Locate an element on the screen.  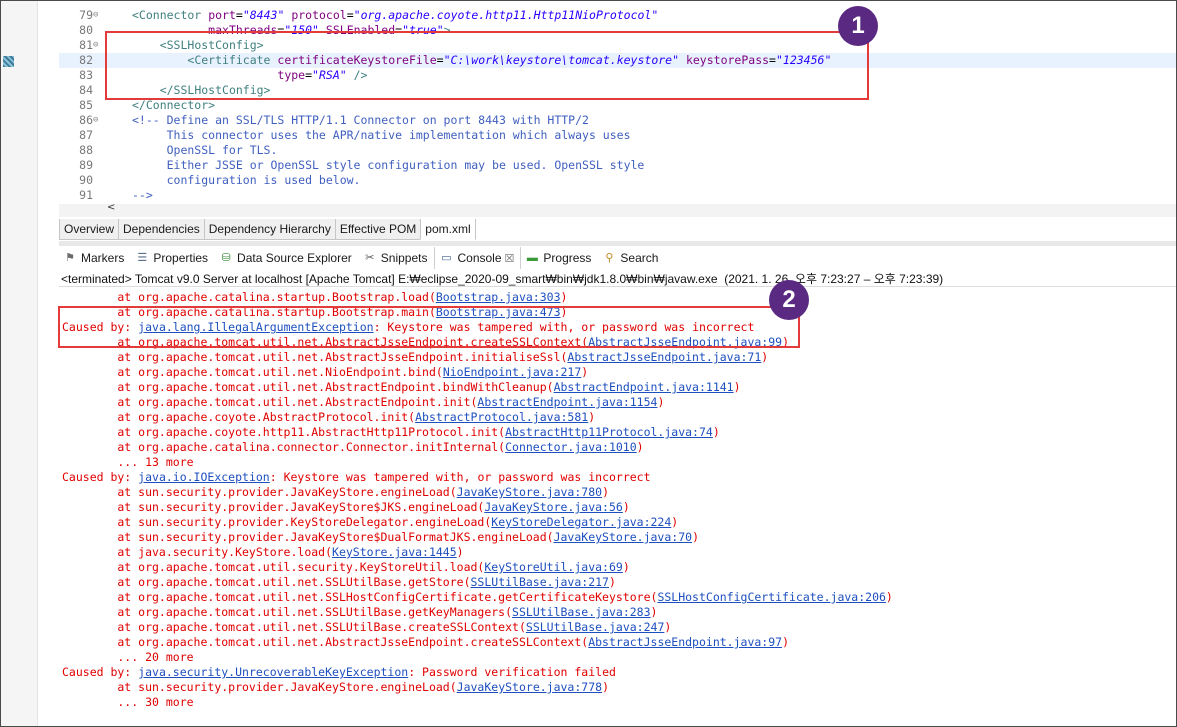
code-line: 90 configuration is used below. is located at coordinates (617, 180).